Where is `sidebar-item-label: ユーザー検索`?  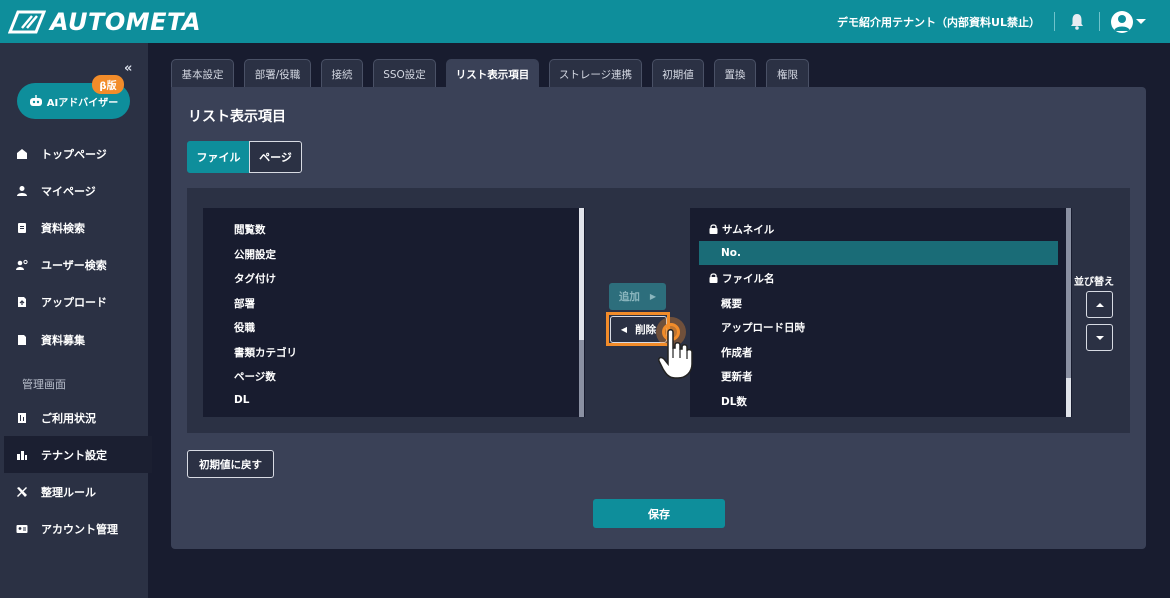 sidebar-item-label: ユーザー検索 is located at coordinates (74, 265).